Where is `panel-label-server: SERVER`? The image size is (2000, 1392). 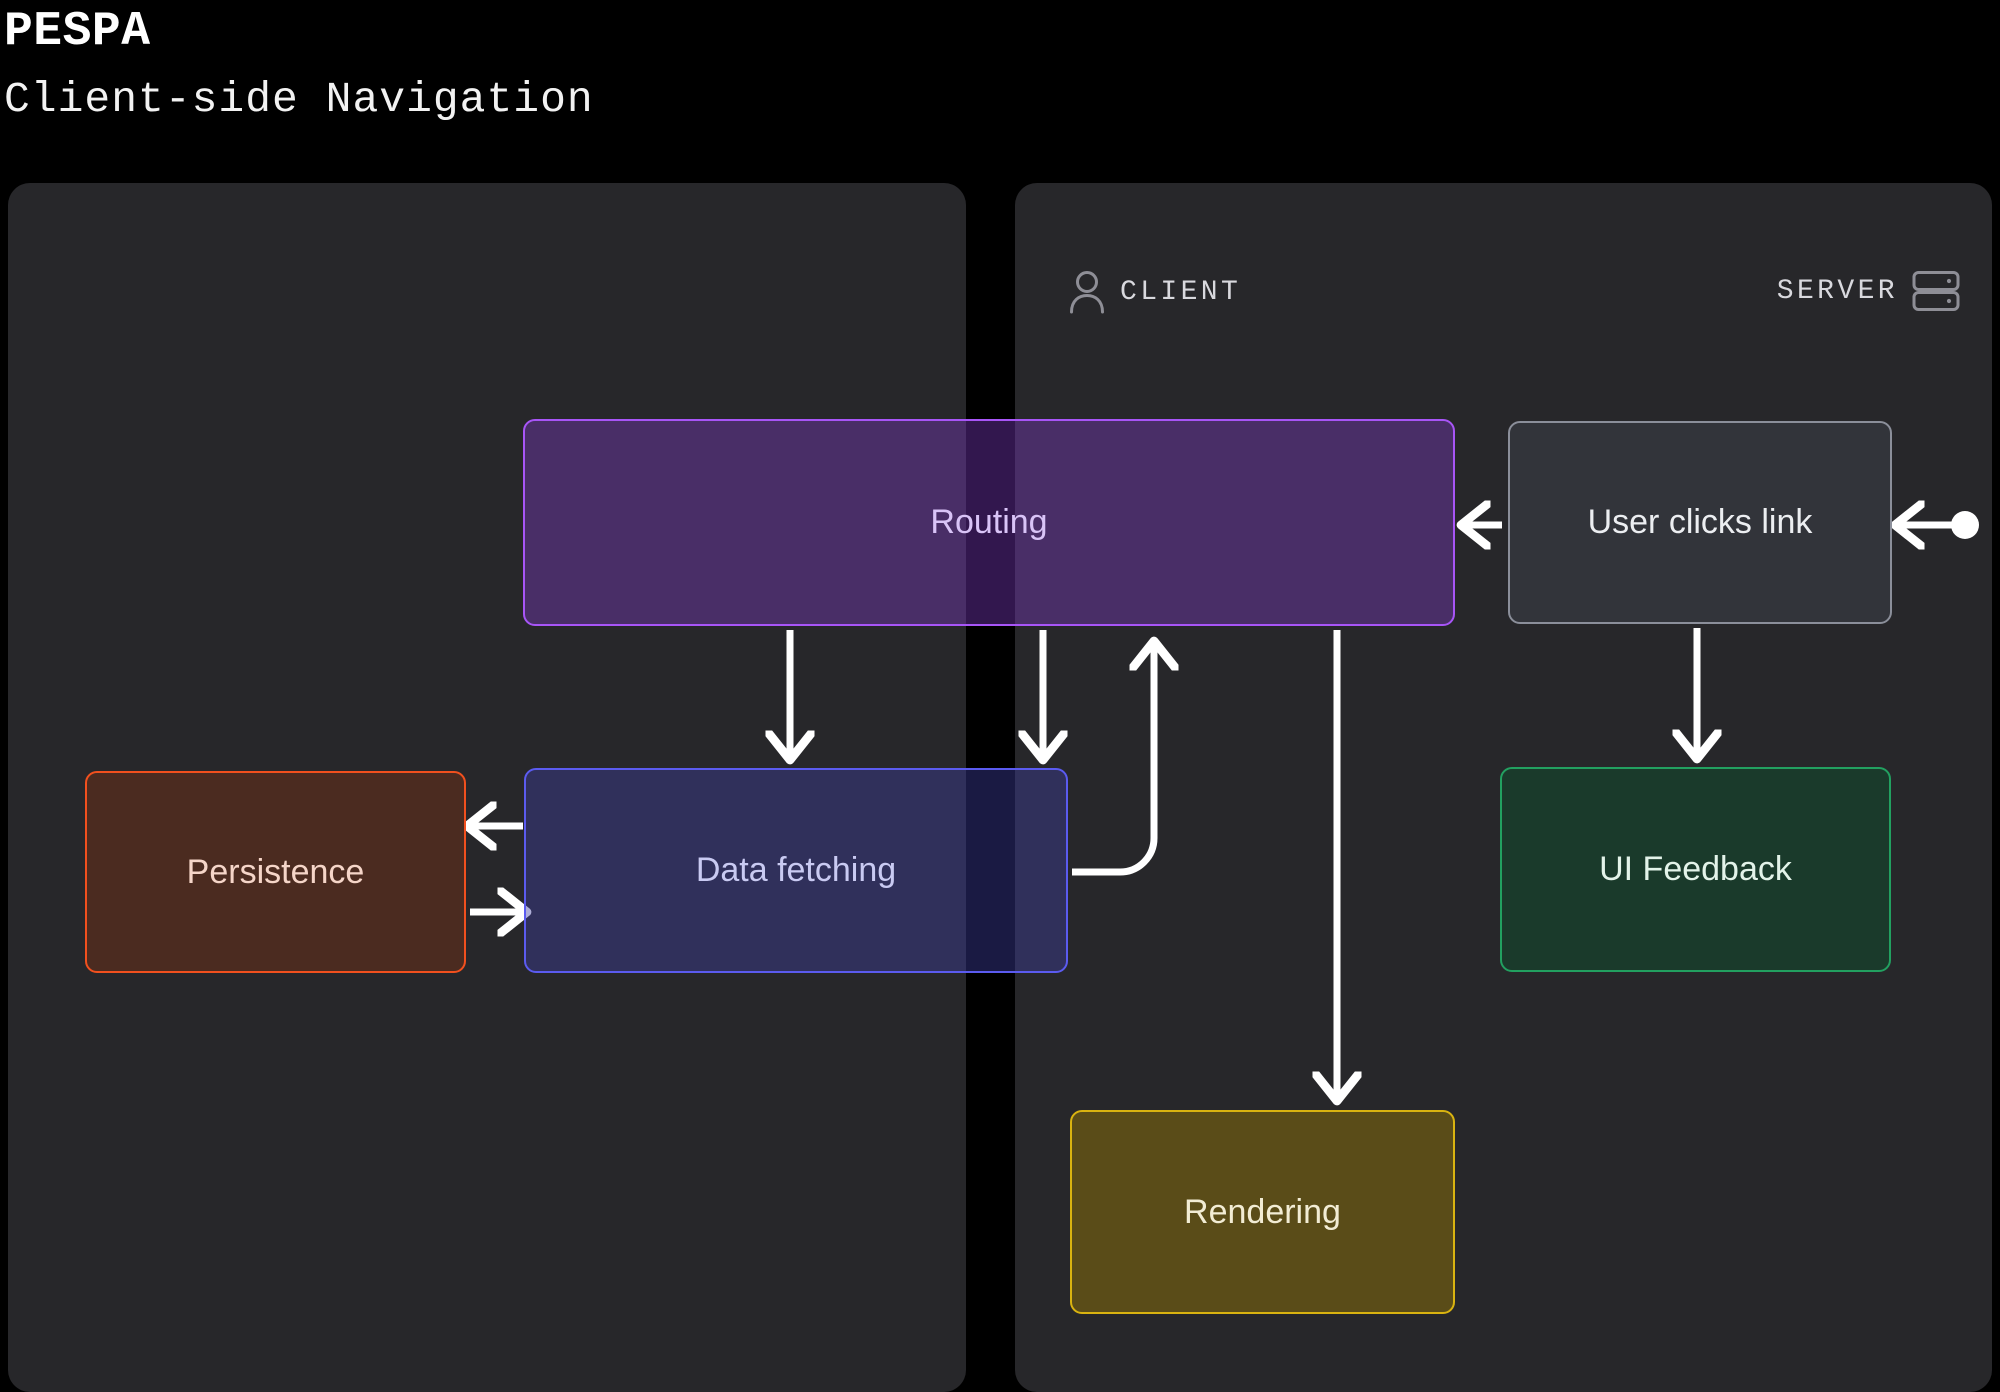 panel-label-server: SERVER is located at coordinates (1868, 291).